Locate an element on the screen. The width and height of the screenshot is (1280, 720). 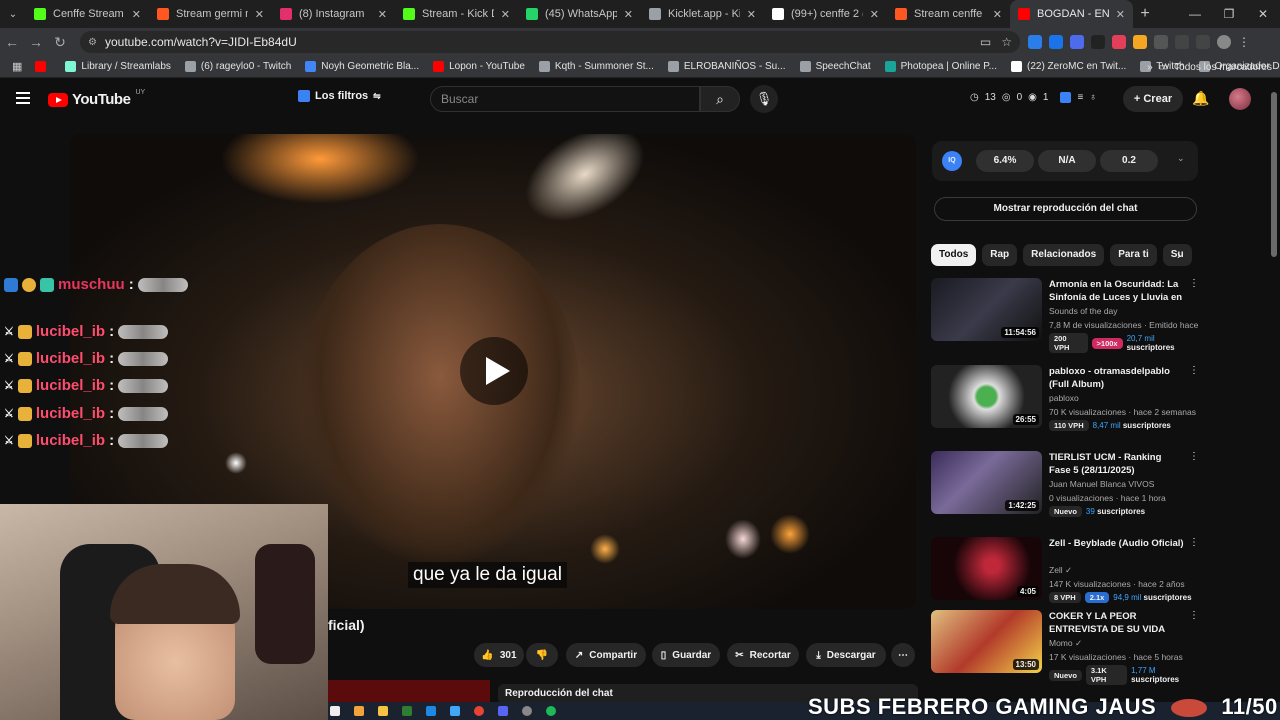
hamburger-menu-icon is located at coordinates (23, 98).